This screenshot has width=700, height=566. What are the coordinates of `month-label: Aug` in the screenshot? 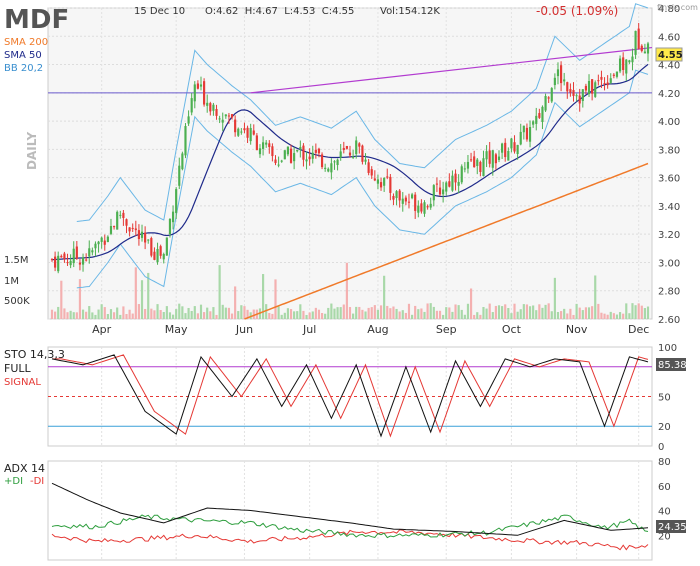 It's located at (377, 329).